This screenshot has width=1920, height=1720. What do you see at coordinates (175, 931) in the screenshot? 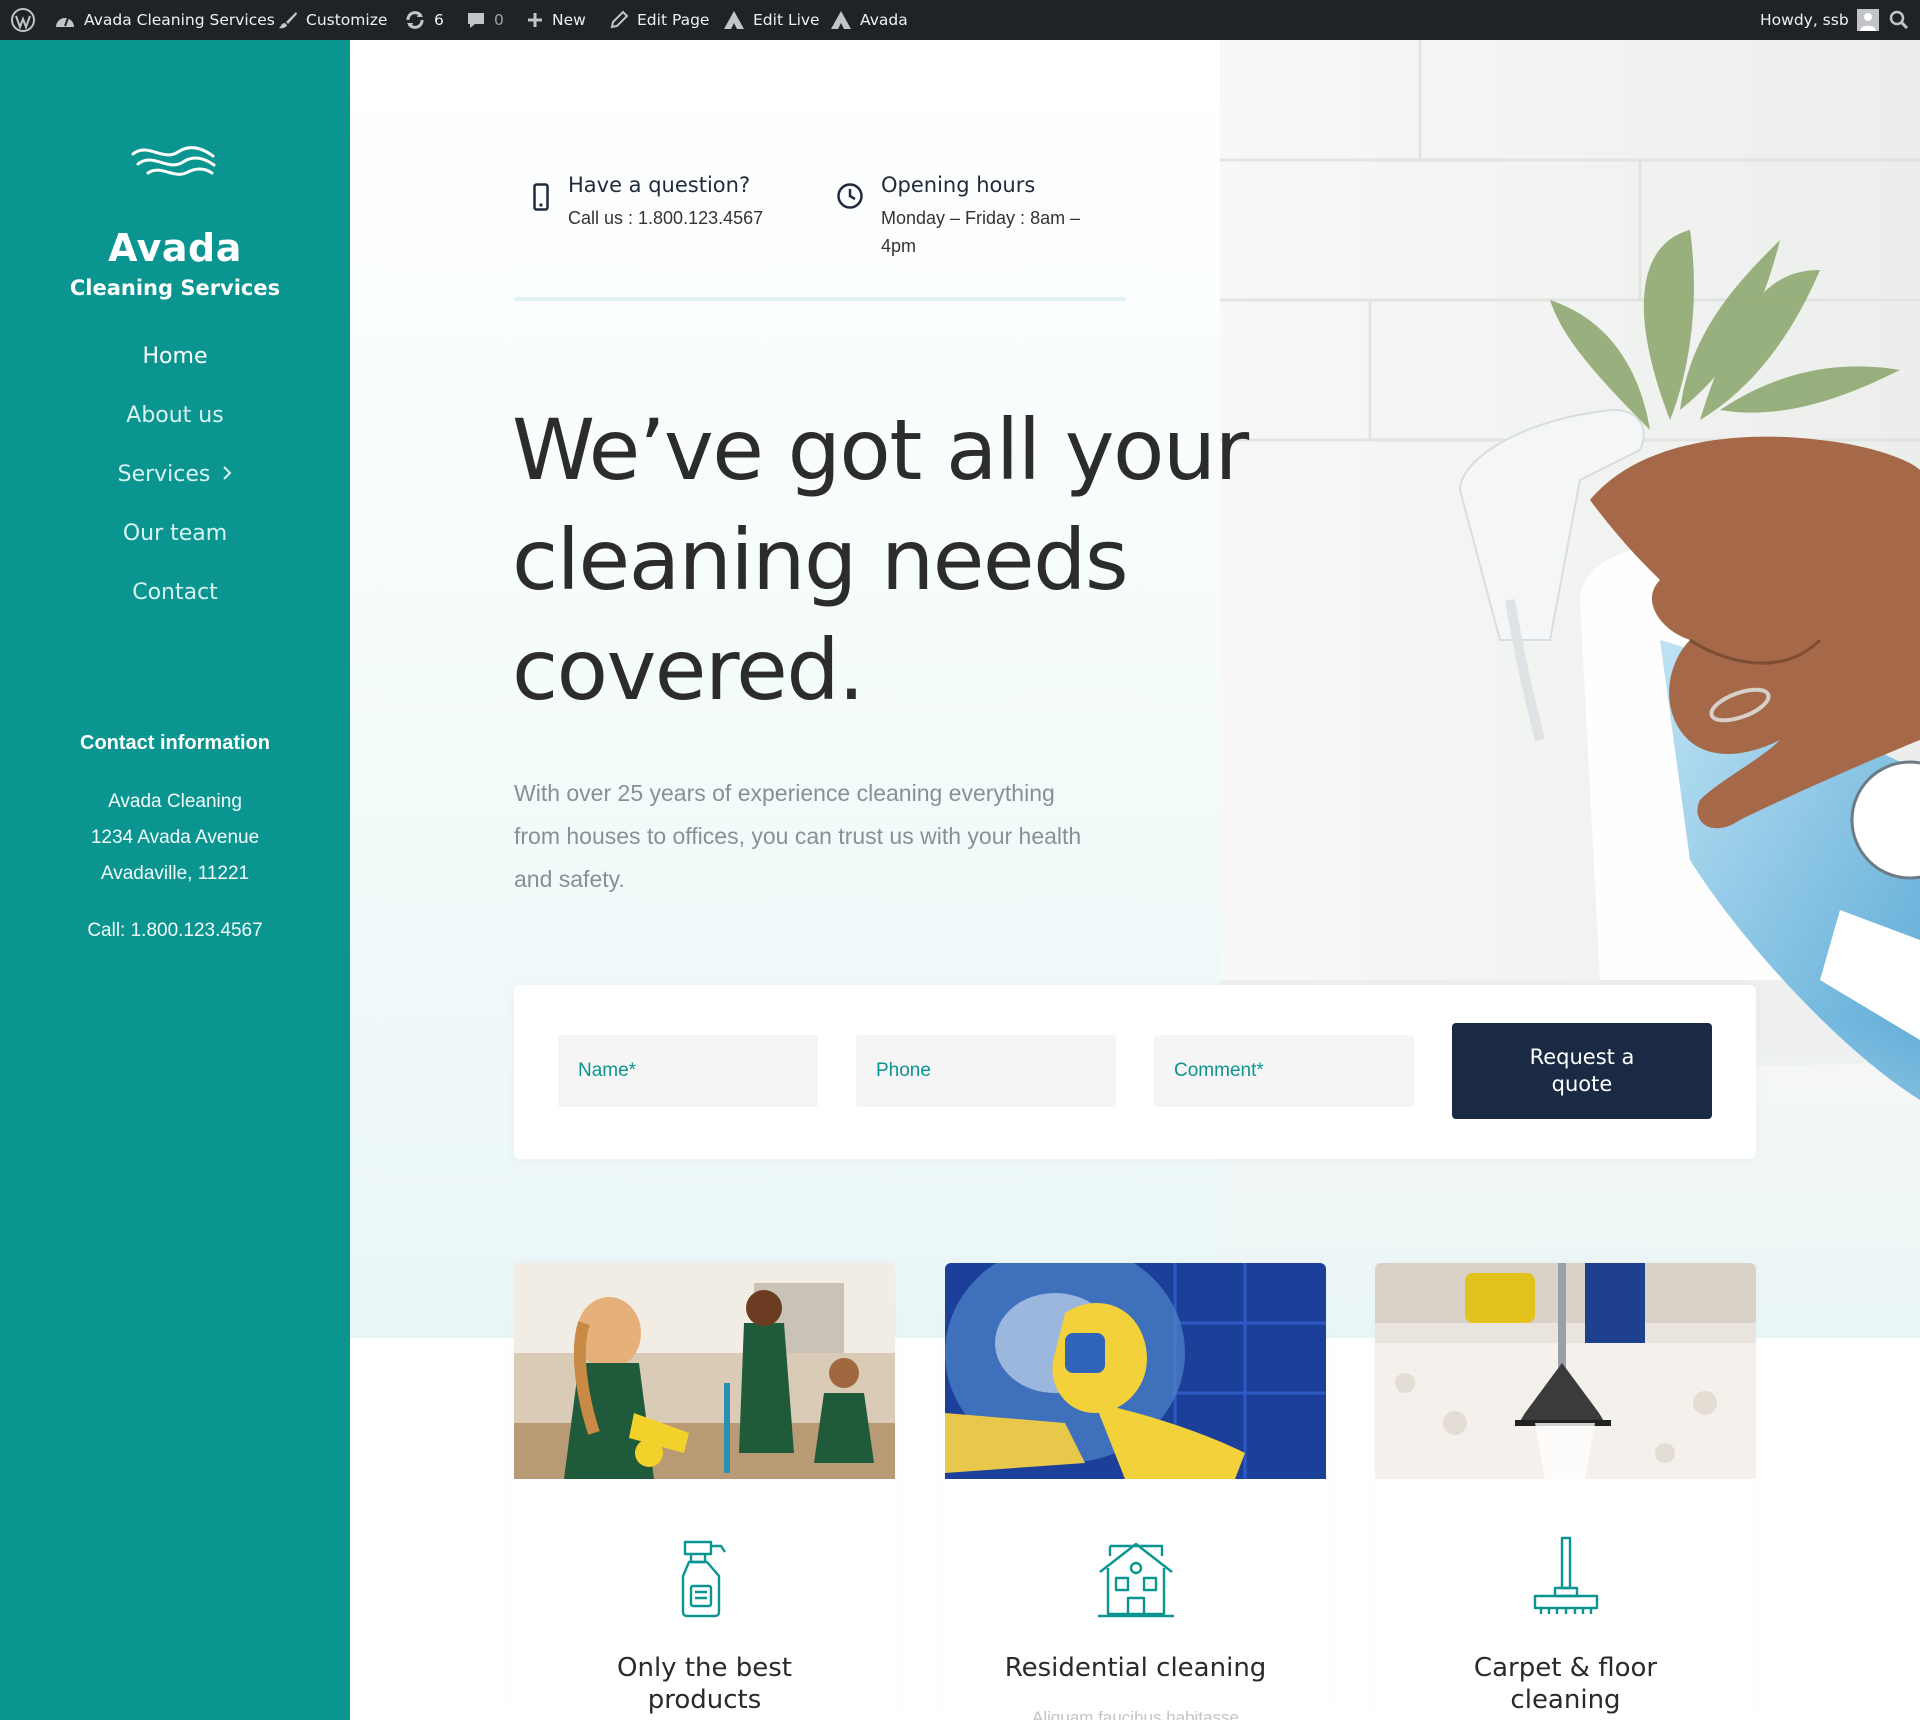
I see `sidebar-phone: Call: 1.800.123.4567` at bounding box center [175, 931].